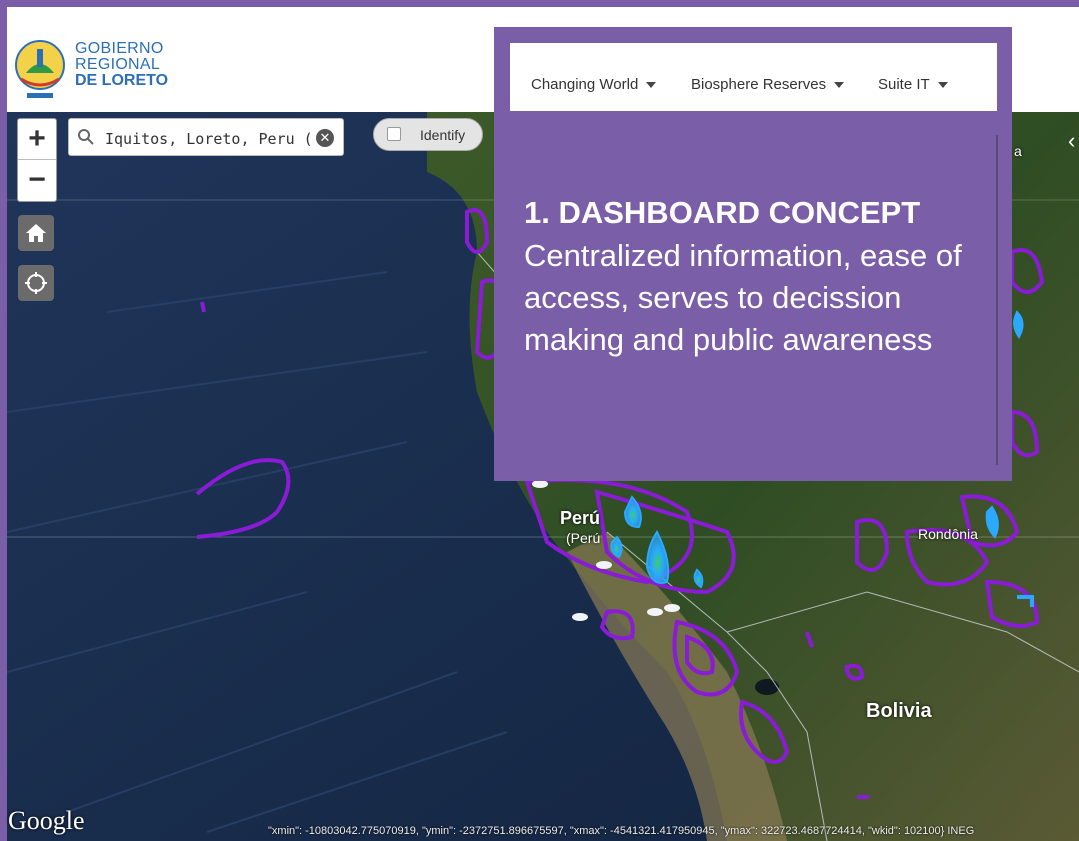 This screenshot has width=1079, height=841. What do you see at coordinates (539, 3) in the screenshot?
I see `slide-border-top` at bounding box center [539, 3].